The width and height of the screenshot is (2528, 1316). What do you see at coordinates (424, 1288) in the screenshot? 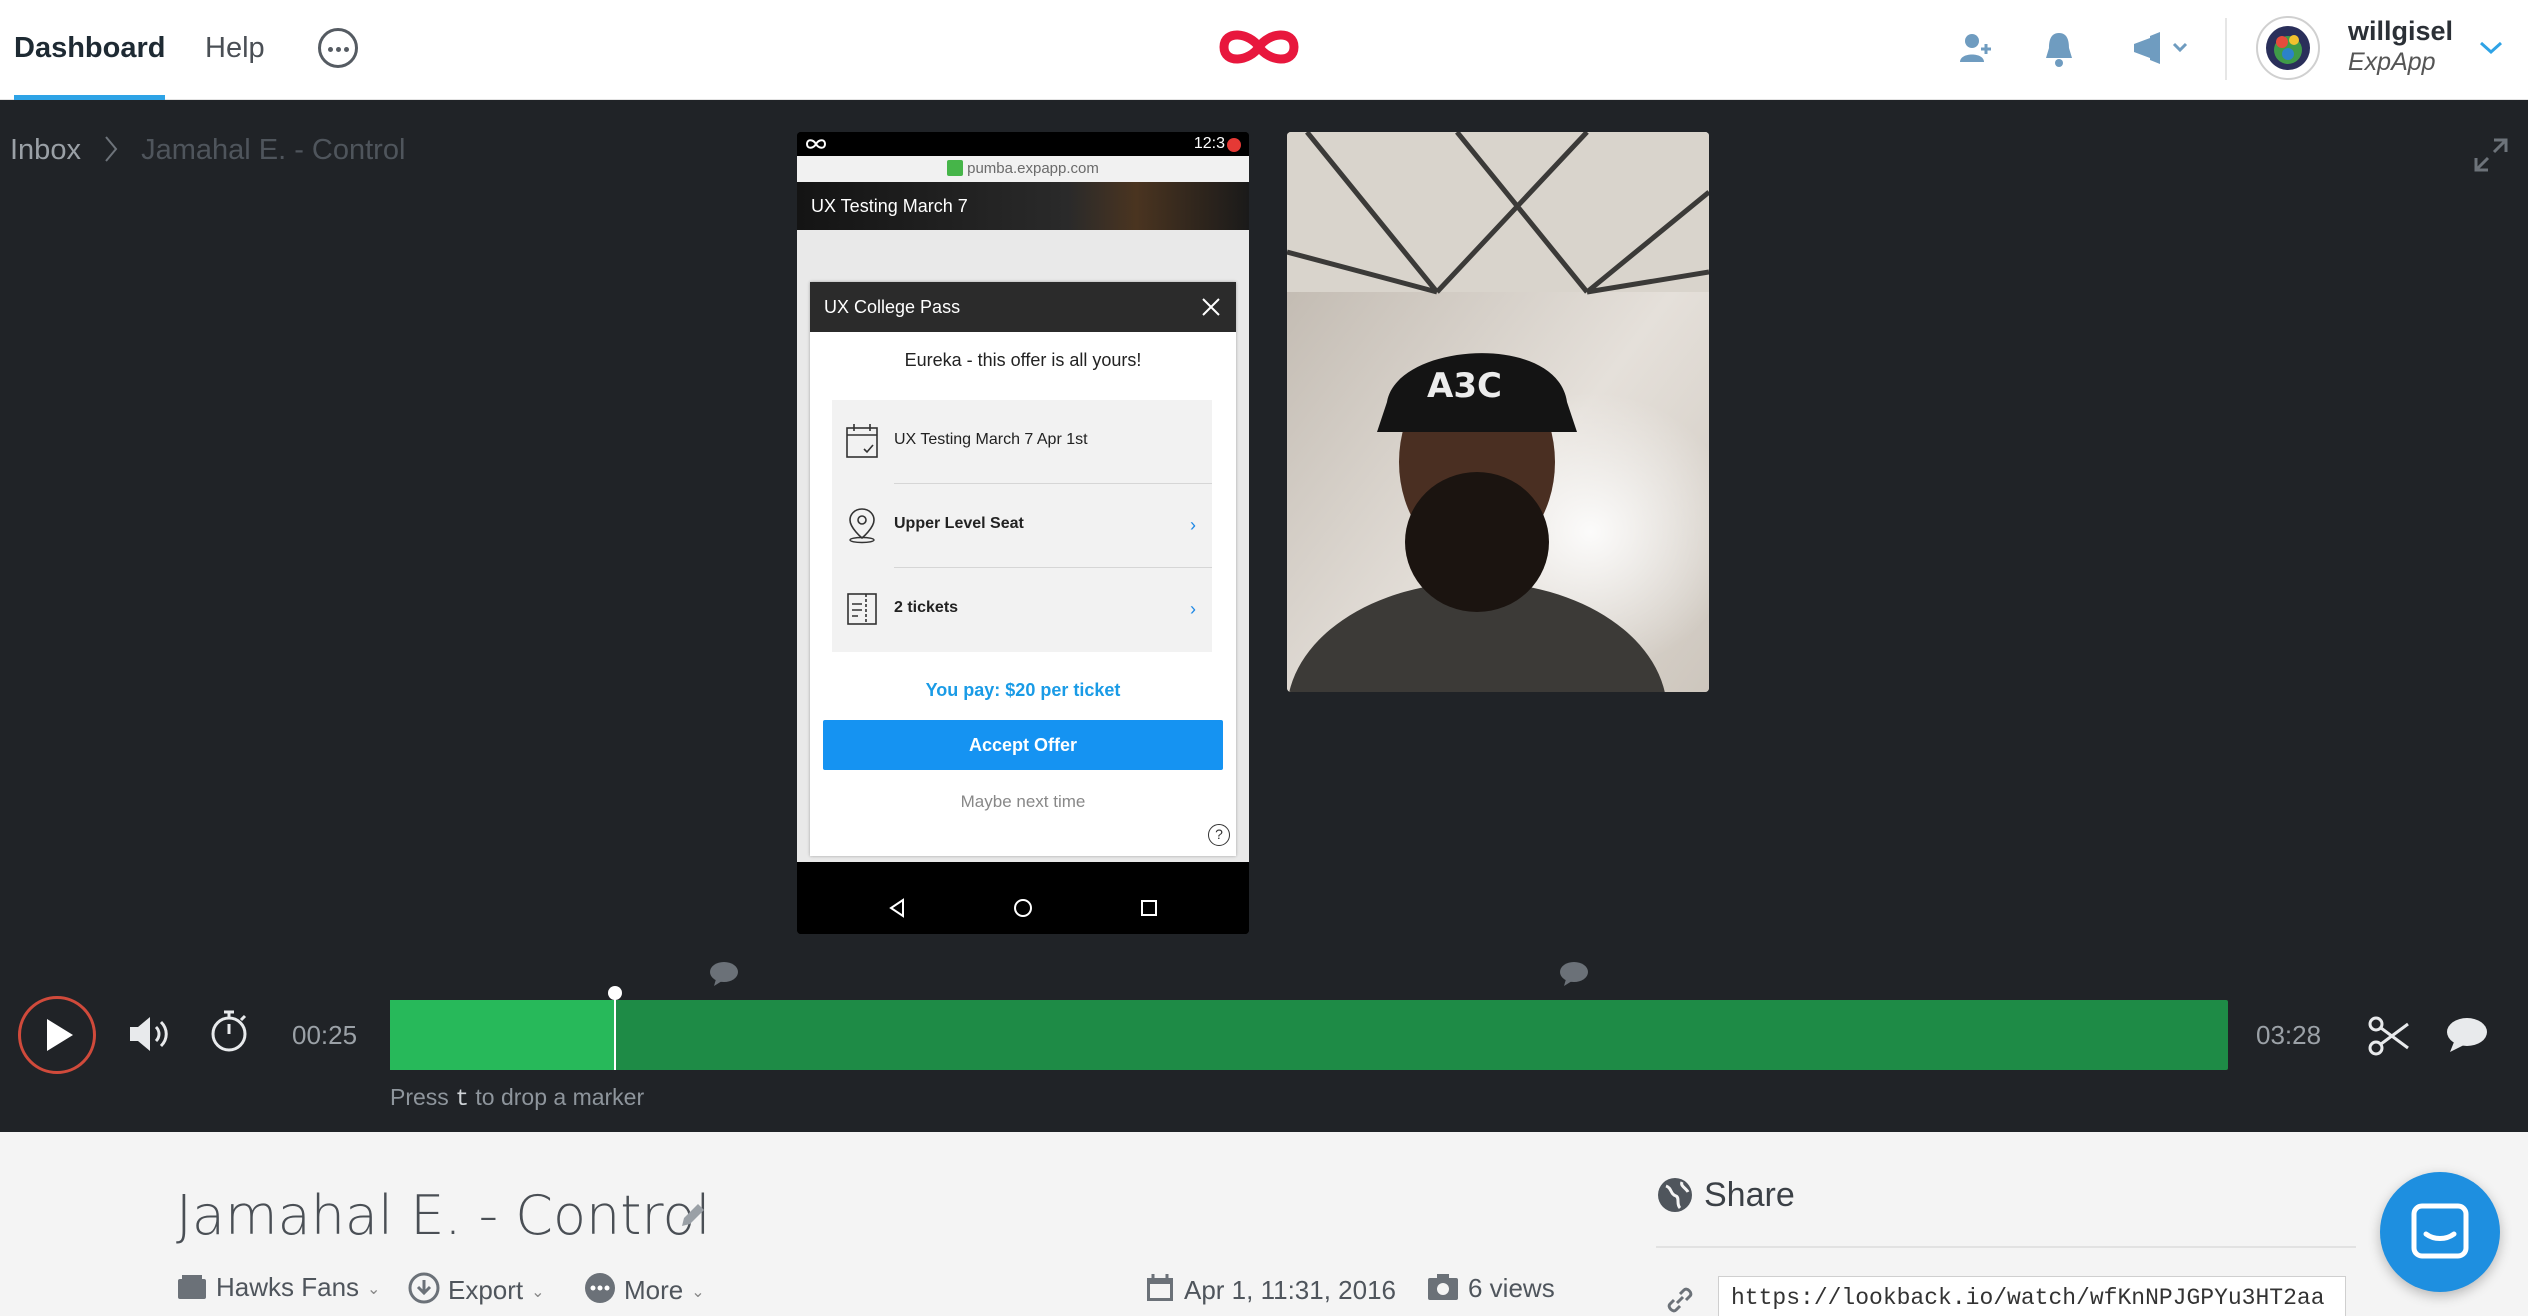
I see `download-icon` at bounding box center [424, 1288].